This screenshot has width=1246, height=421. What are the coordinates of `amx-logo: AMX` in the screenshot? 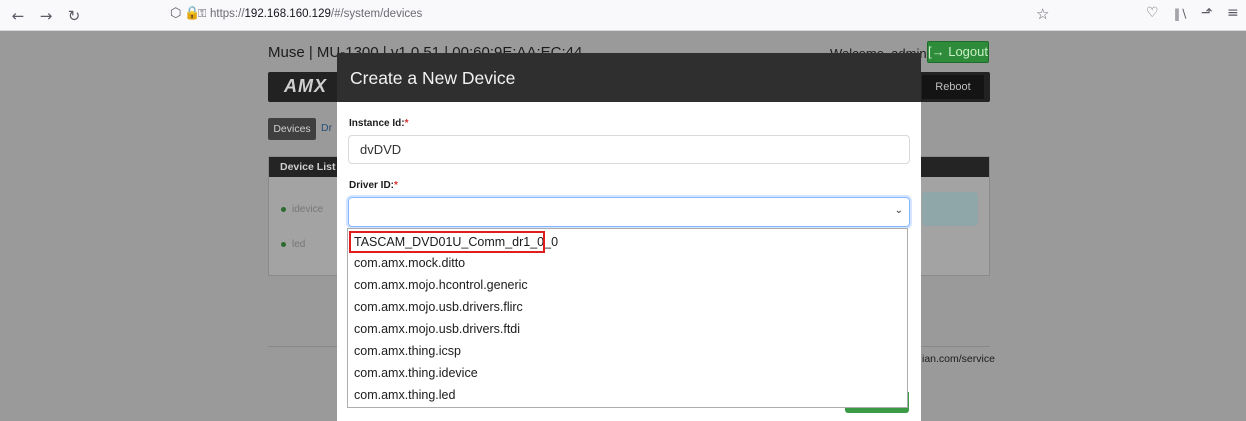 It's located at (305, 86).